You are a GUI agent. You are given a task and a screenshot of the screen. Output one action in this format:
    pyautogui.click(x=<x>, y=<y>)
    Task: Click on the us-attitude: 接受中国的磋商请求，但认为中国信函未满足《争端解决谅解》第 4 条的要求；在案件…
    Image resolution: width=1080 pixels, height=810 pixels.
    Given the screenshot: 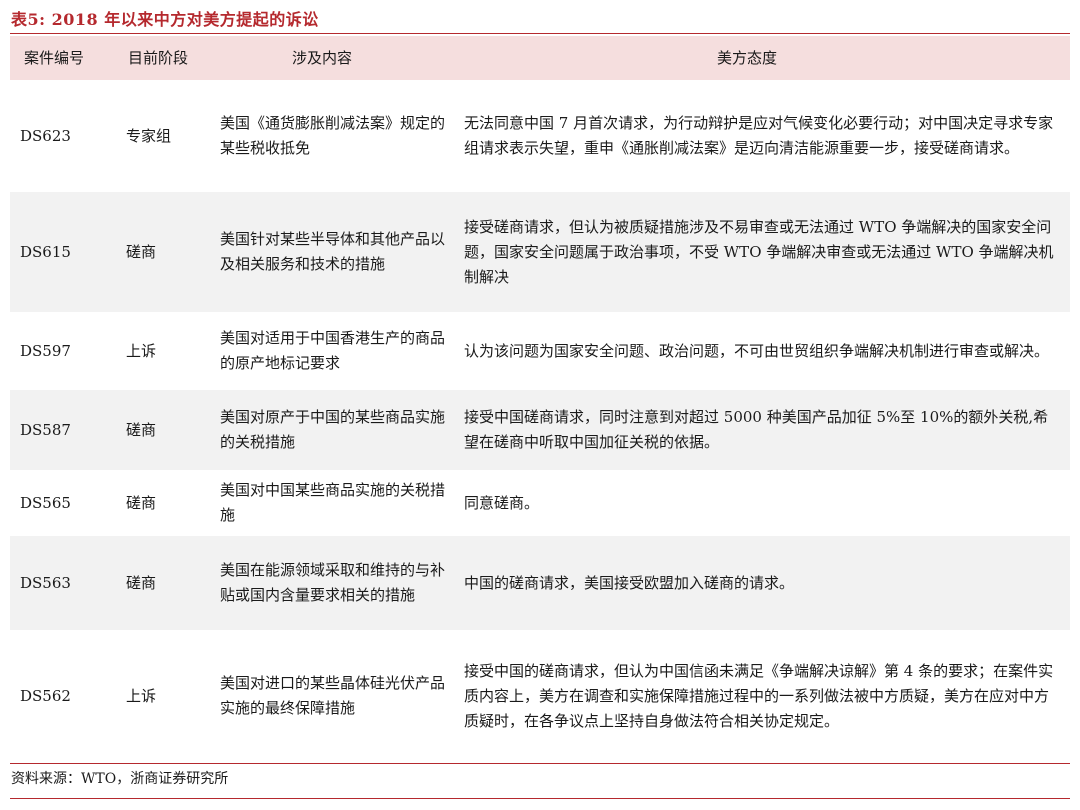 What is the action you would take?
    pyautogui.click(x=759, y=695)
    